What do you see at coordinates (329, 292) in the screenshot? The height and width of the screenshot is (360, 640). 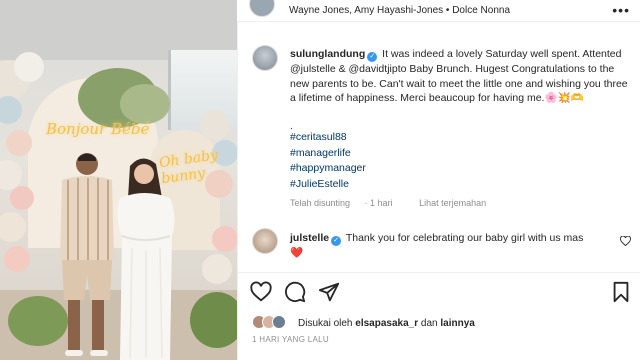 I see `share-icon` at bounding box center [329, 292].